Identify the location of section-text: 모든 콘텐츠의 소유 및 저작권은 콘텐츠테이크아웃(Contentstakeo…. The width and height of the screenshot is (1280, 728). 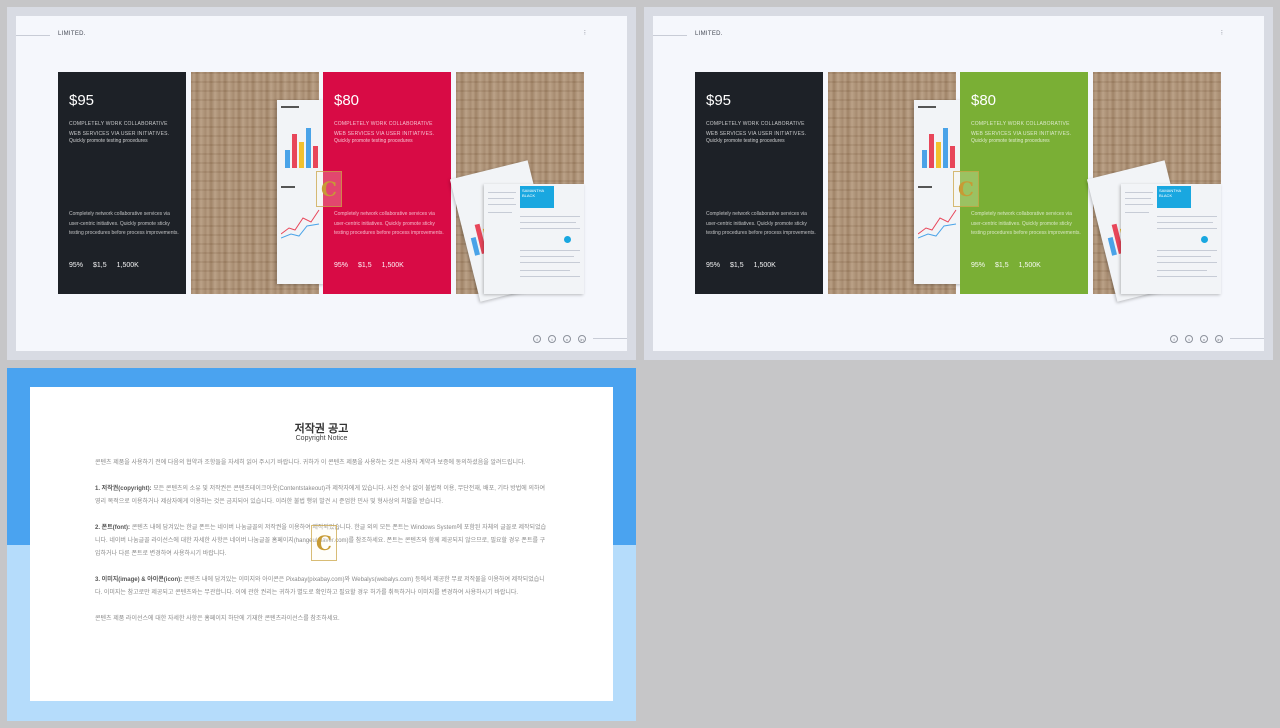
(320, 495).